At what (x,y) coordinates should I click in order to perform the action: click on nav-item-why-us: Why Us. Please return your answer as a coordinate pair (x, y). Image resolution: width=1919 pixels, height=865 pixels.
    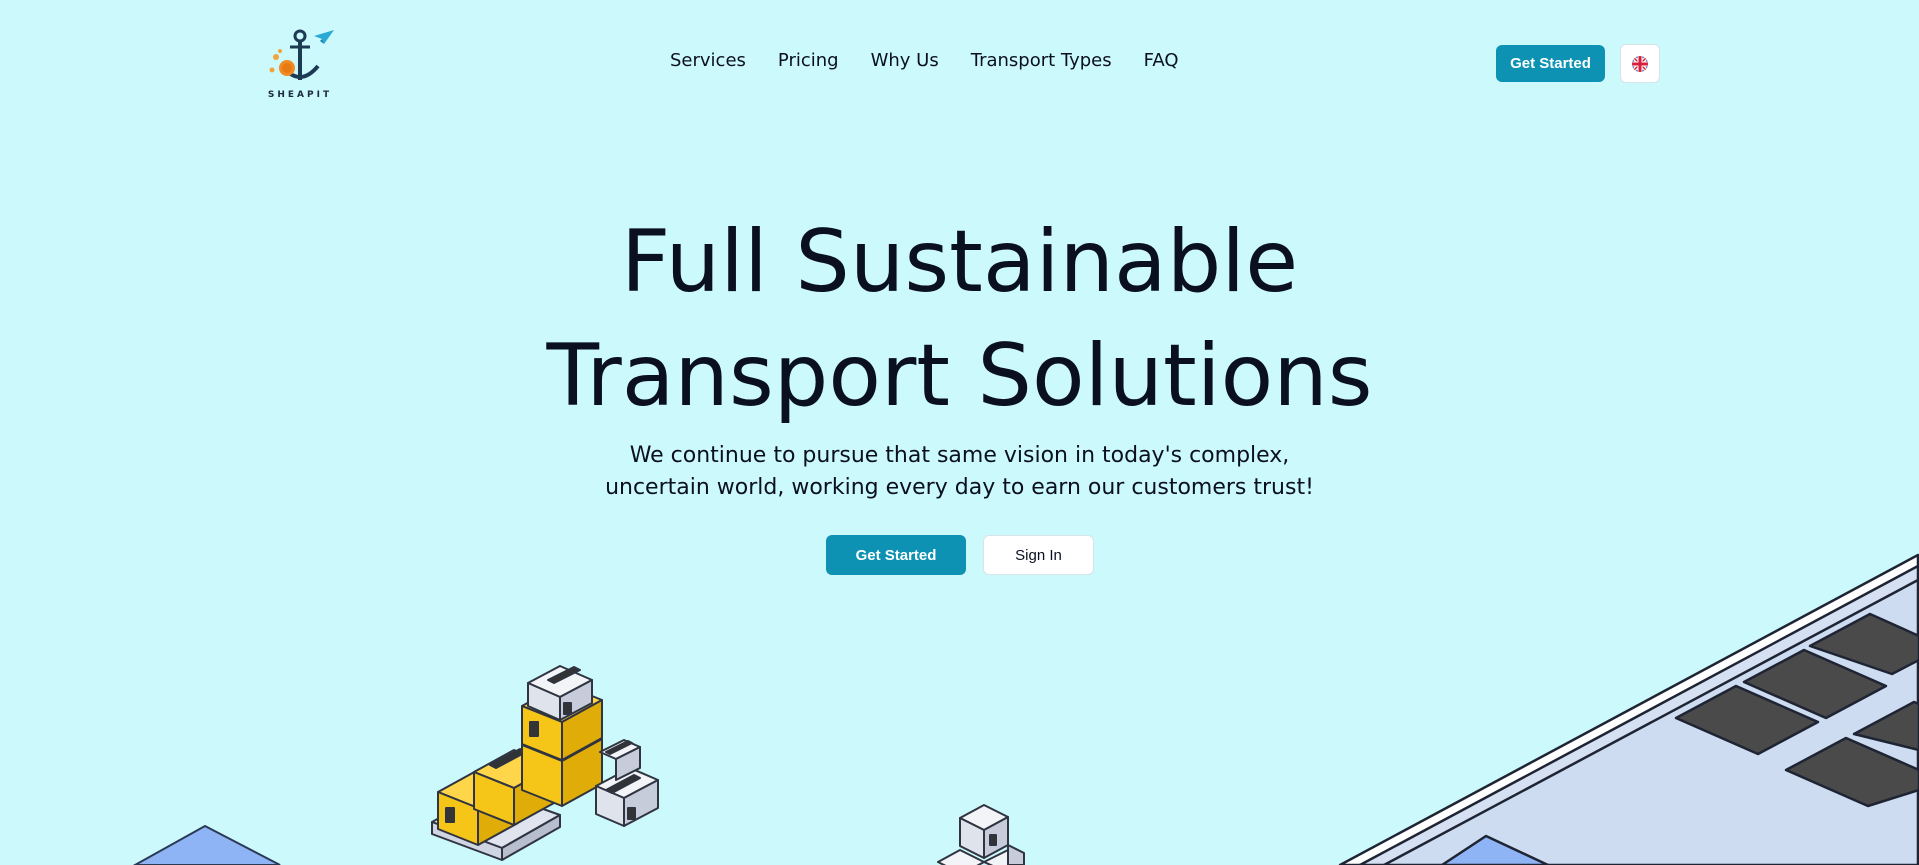
    Looking at the image, I should click on (905, 60).